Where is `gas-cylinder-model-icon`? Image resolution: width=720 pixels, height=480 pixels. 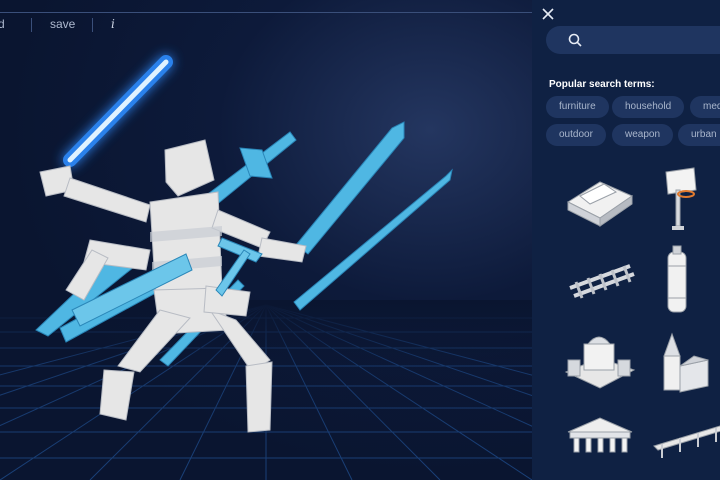 gas-cylinder-model-icon is located at coordinates (685, 280).